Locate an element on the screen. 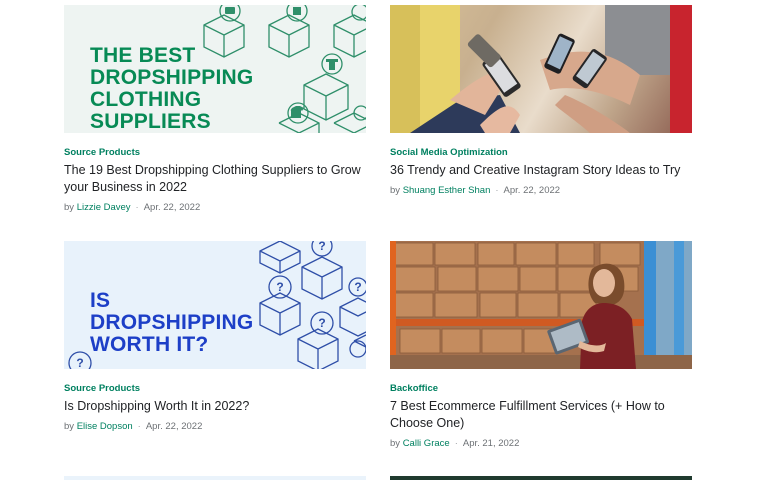 The width and height of the screenshot is (768, 480). author-link: Lizzie Davey is located at coordinates (104, 207).